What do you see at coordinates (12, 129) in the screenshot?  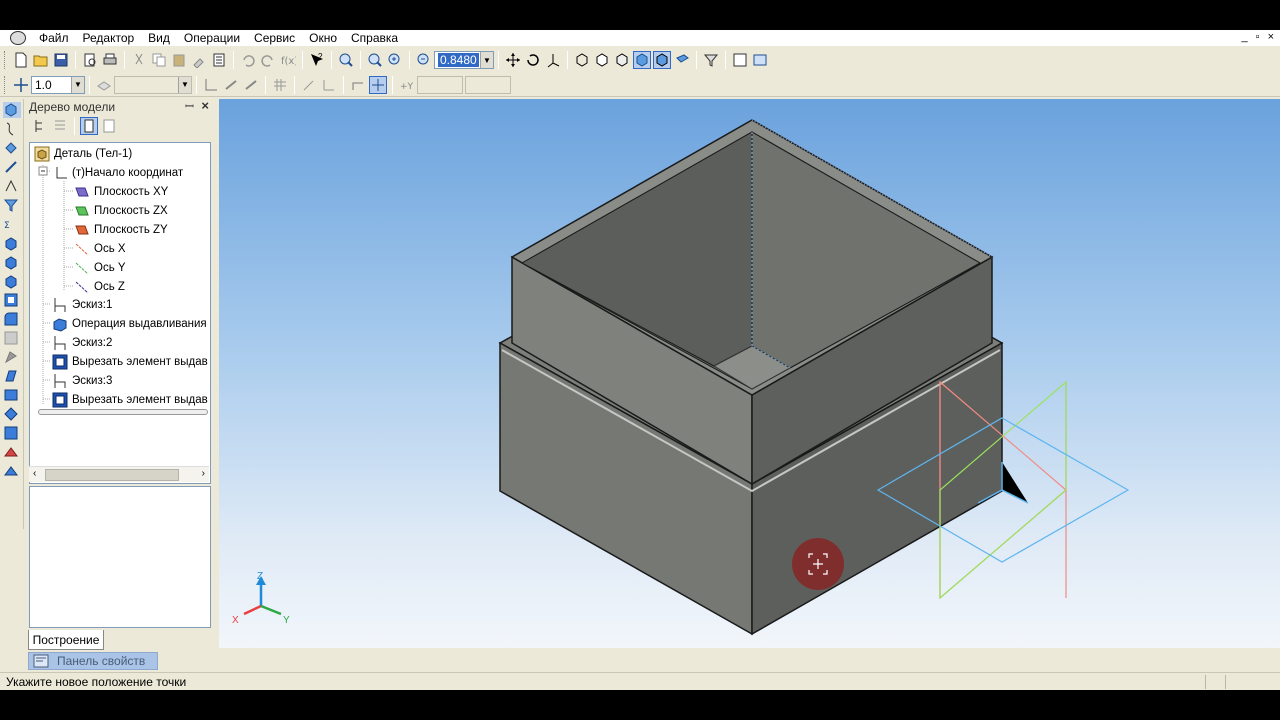 I see `sketch-tool-icon` at bounding box center [12, 129].